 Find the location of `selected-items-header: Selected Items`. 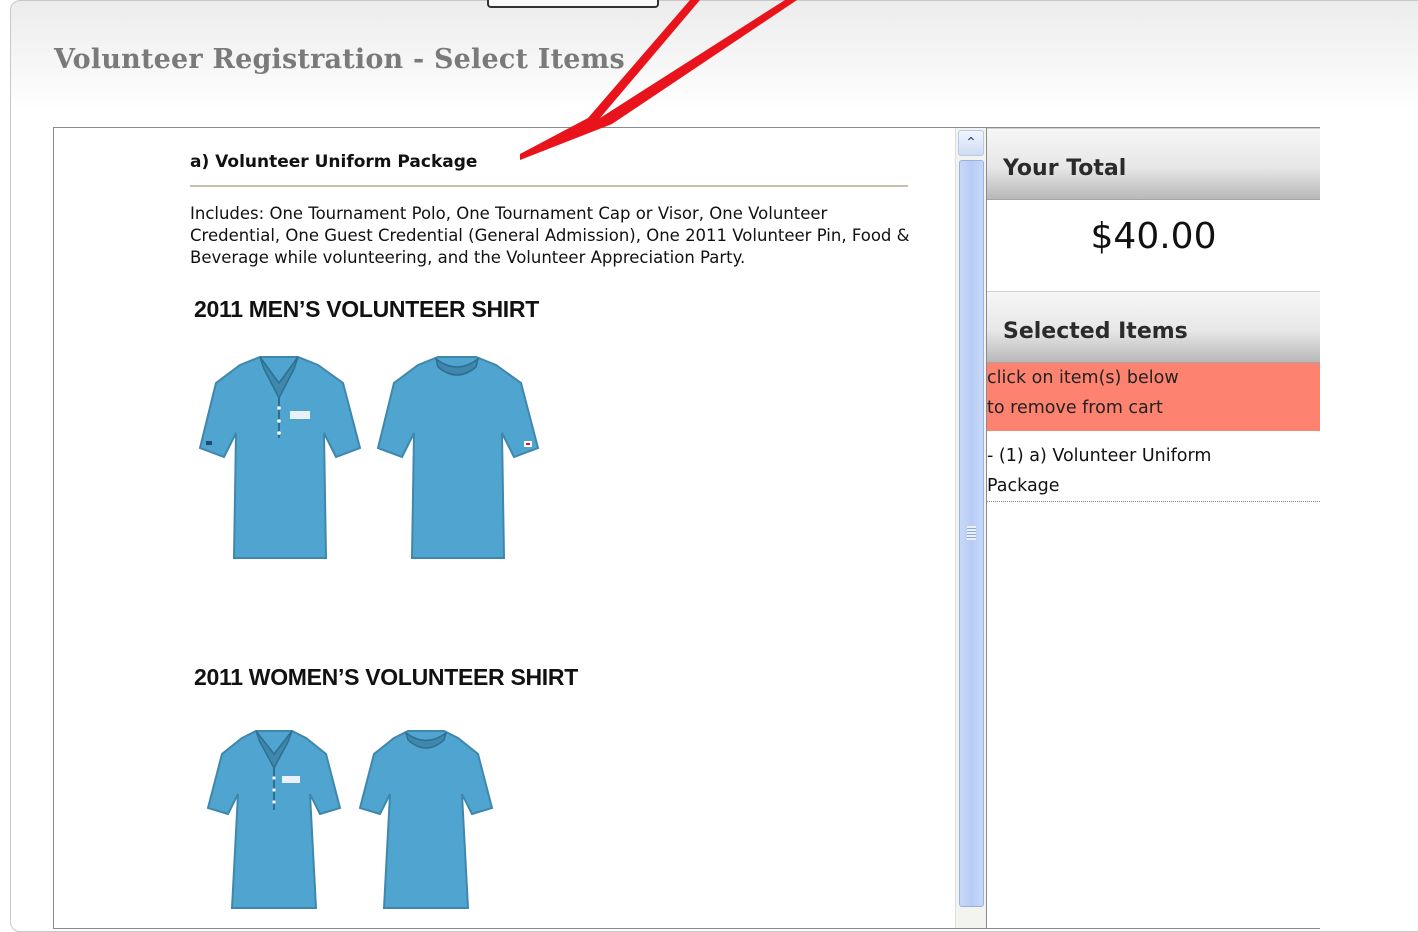

selected-items-header: Selected Items is located at coordinates (1153, 327).